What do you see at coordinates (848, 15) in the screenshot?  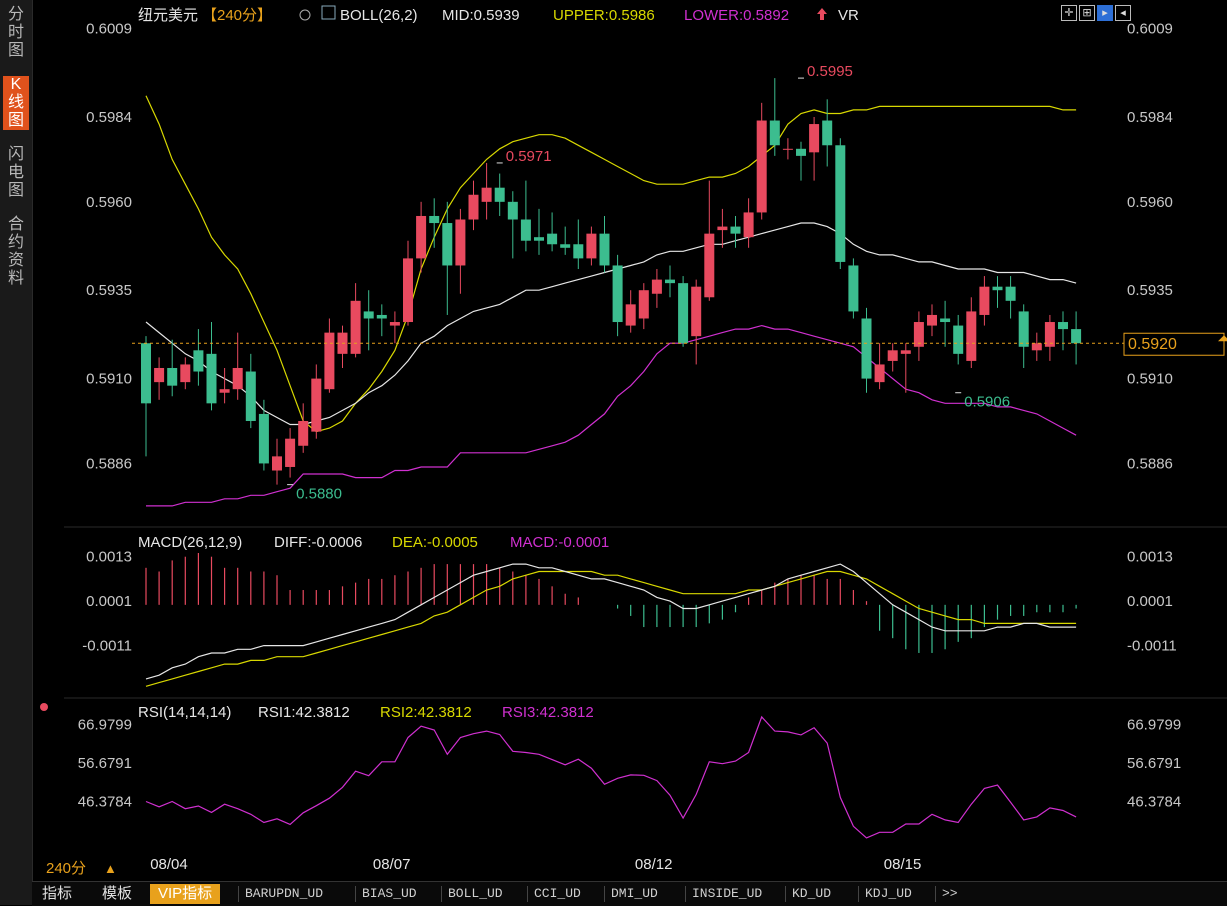 I see `vr-label: VR` at bounding box center [848, 15].